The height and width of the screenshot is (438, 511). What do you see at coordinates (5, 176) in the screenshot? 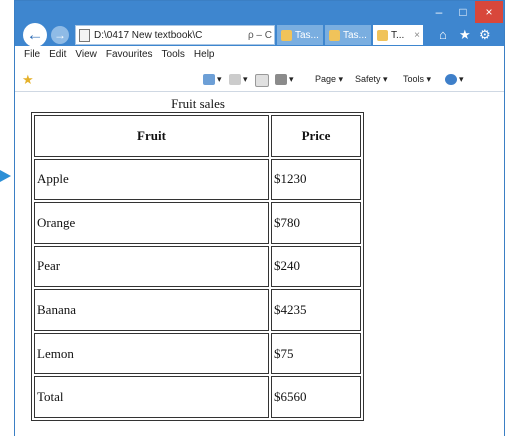
I see `callout-arrow` at bounding box center [5, 176].